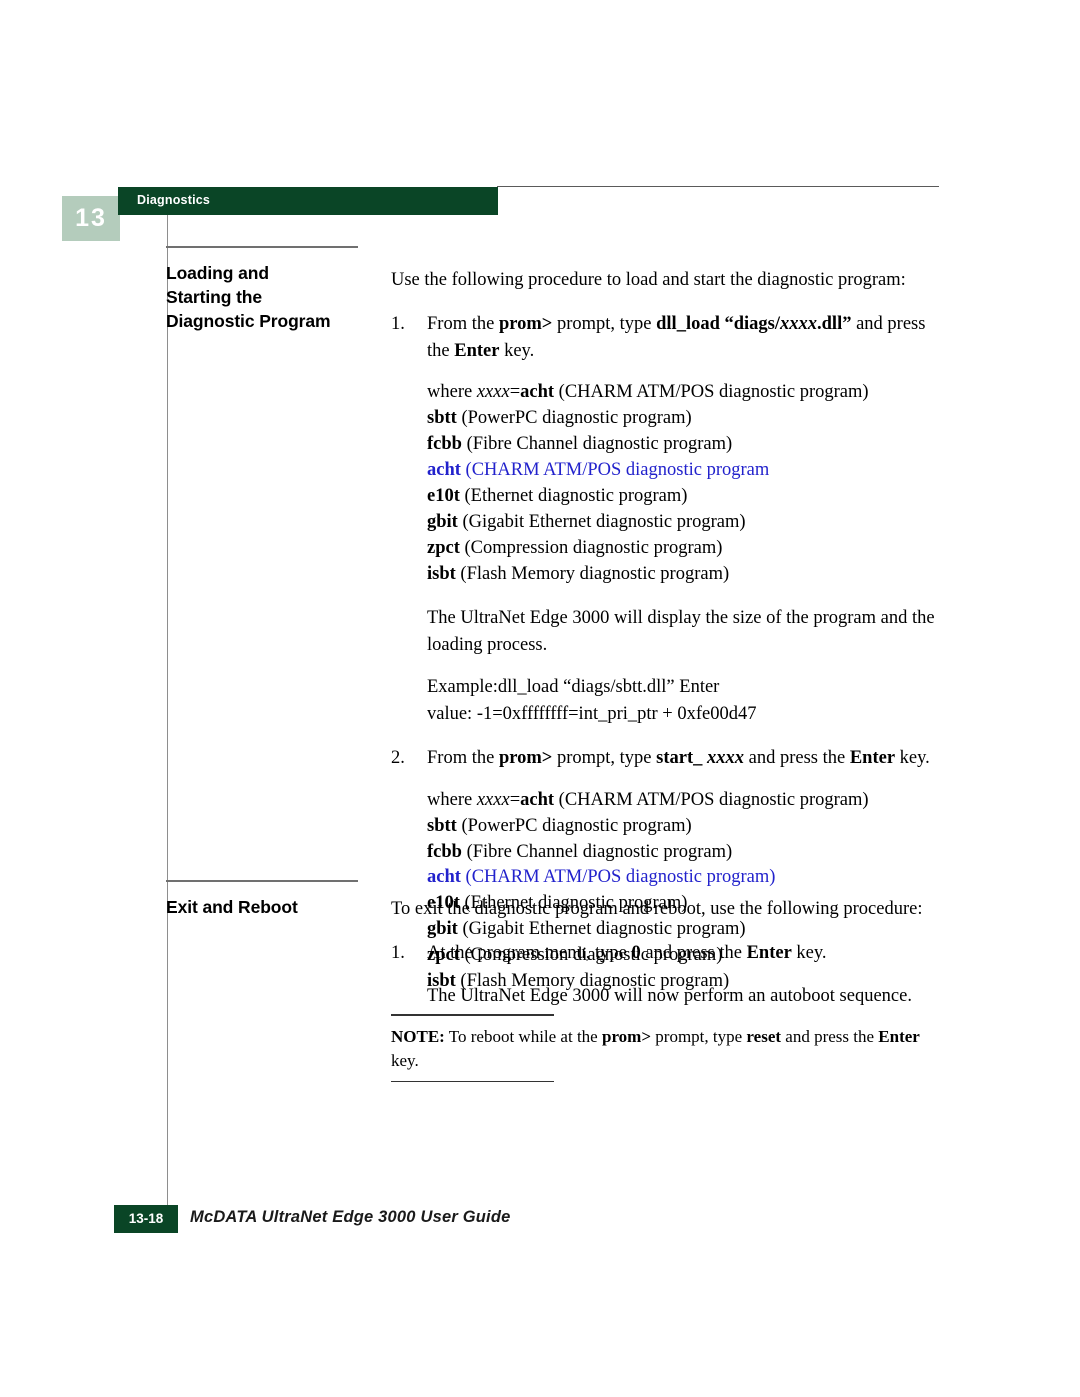  I want to click on loading-step-2-enter: Enter, so click(872, 758).